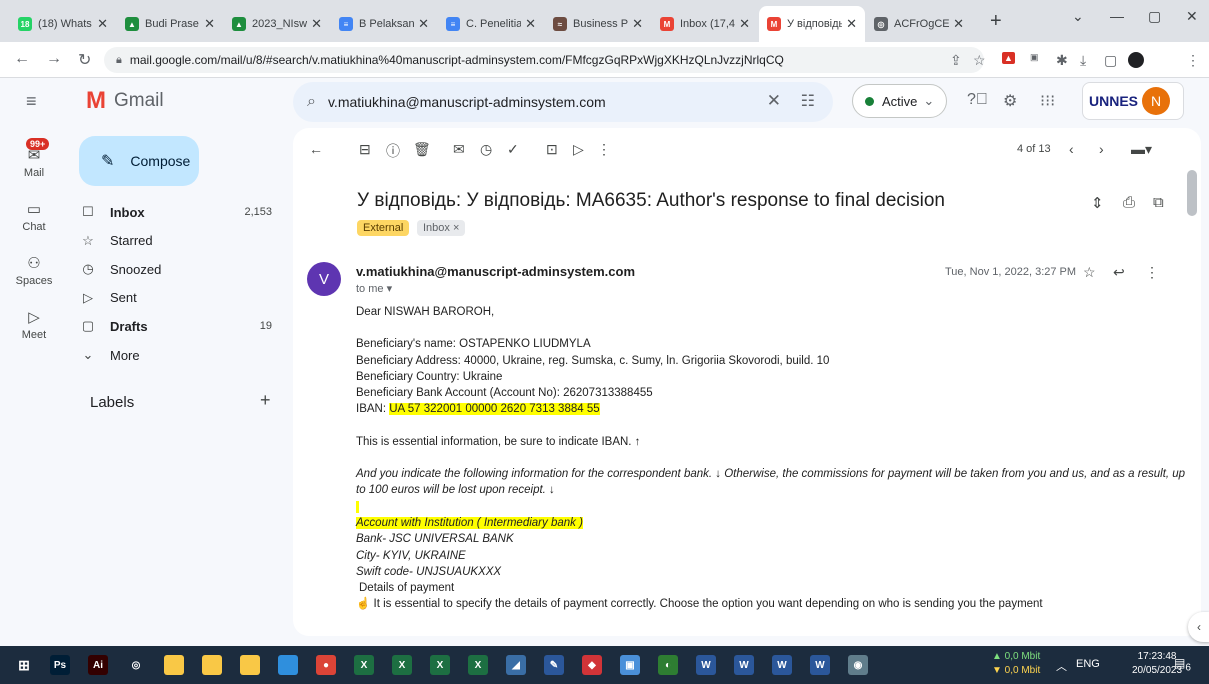 The height and width of the screenshot is (684, 1209). Describe the element at coordinates (495, 271) in the screenshot. I see `sender-email: v.matiukhina@manuscript-adminsystem.com` at that location.